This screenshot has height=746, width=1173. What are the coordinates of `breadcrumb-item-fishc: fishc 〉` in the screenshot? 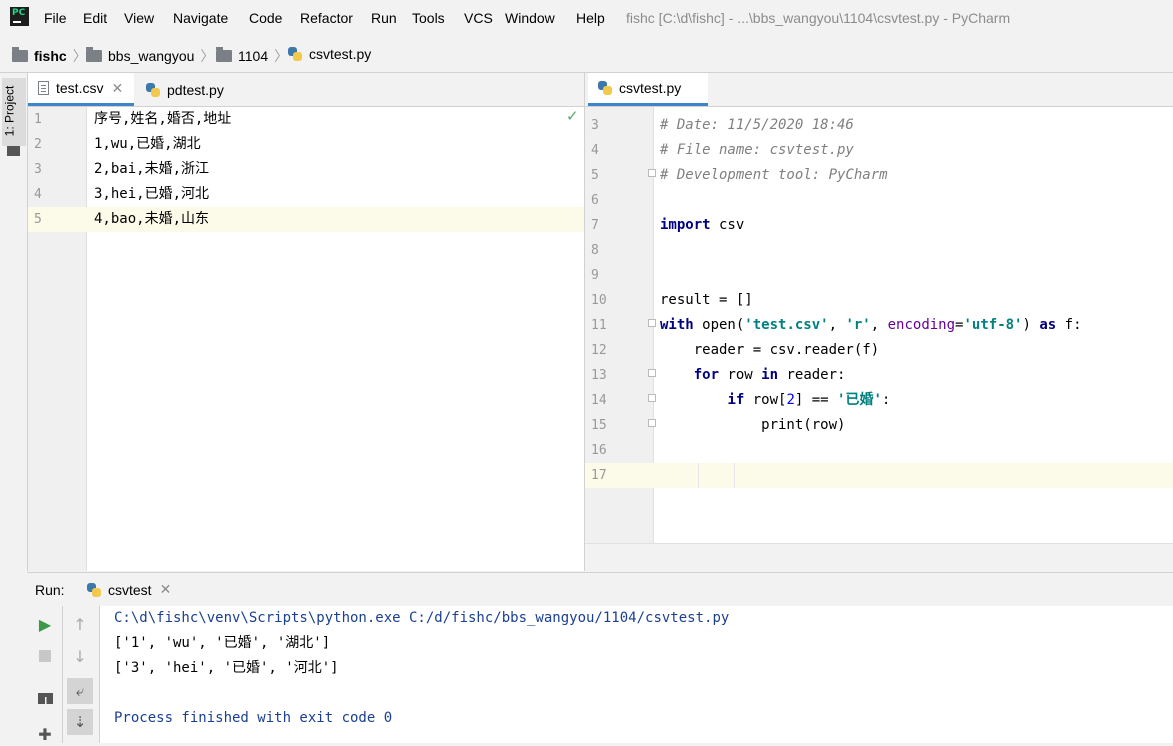 It's located at (49, 56).